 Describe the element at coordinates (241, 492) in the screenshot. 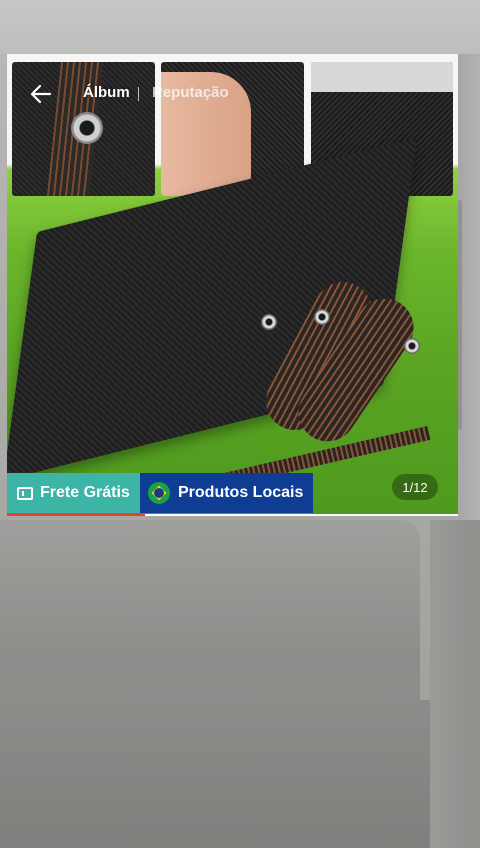

I see `local-products-label: Produtos Locais` at that location.